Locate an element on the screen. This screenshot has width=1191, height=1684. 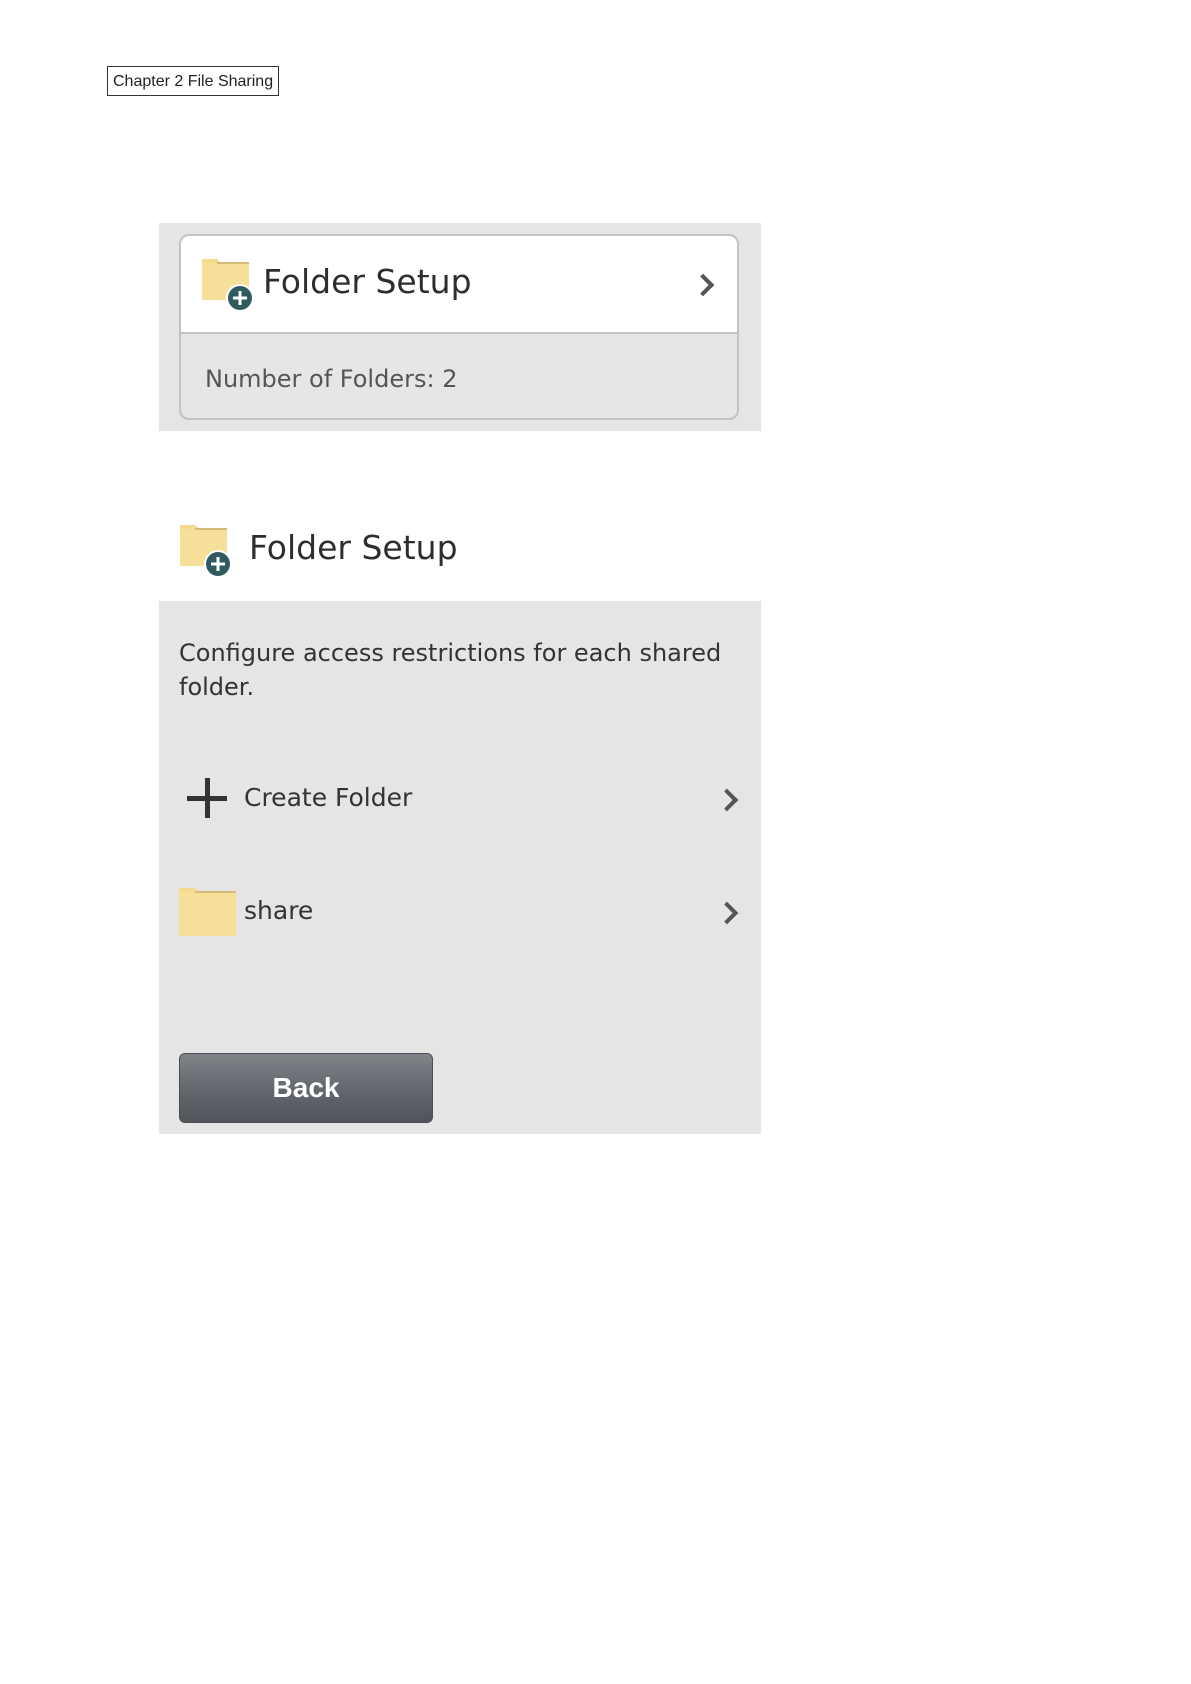
folder-icon is located at coordinates (208, 914).